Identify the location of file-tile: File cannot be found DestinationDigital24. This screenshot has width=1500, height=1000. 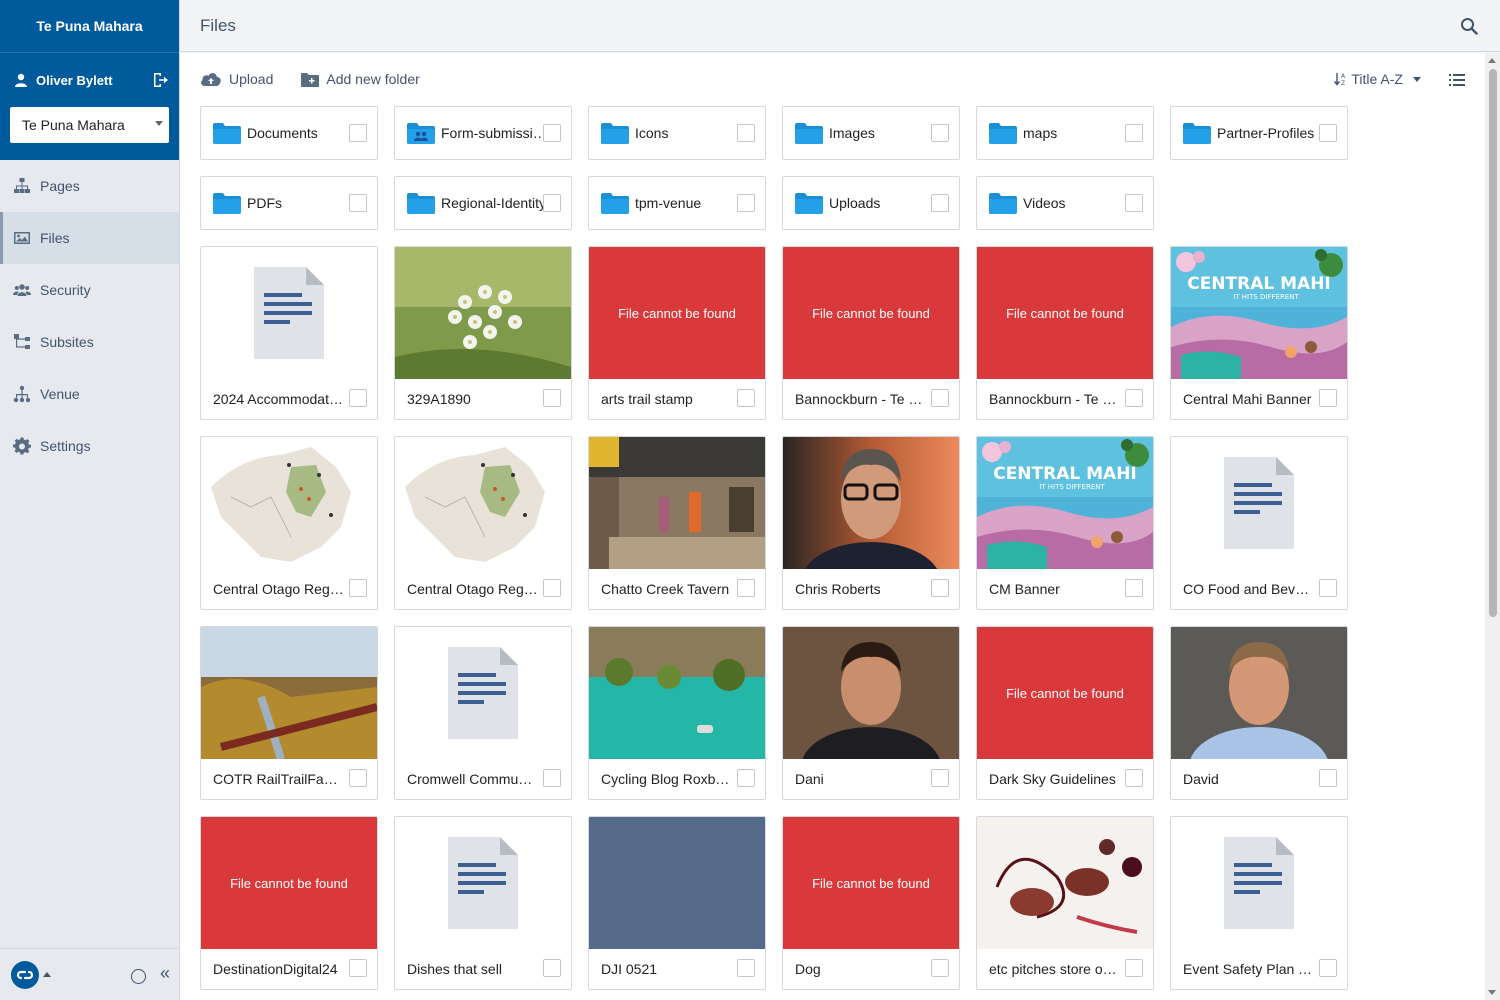
(289, 903).